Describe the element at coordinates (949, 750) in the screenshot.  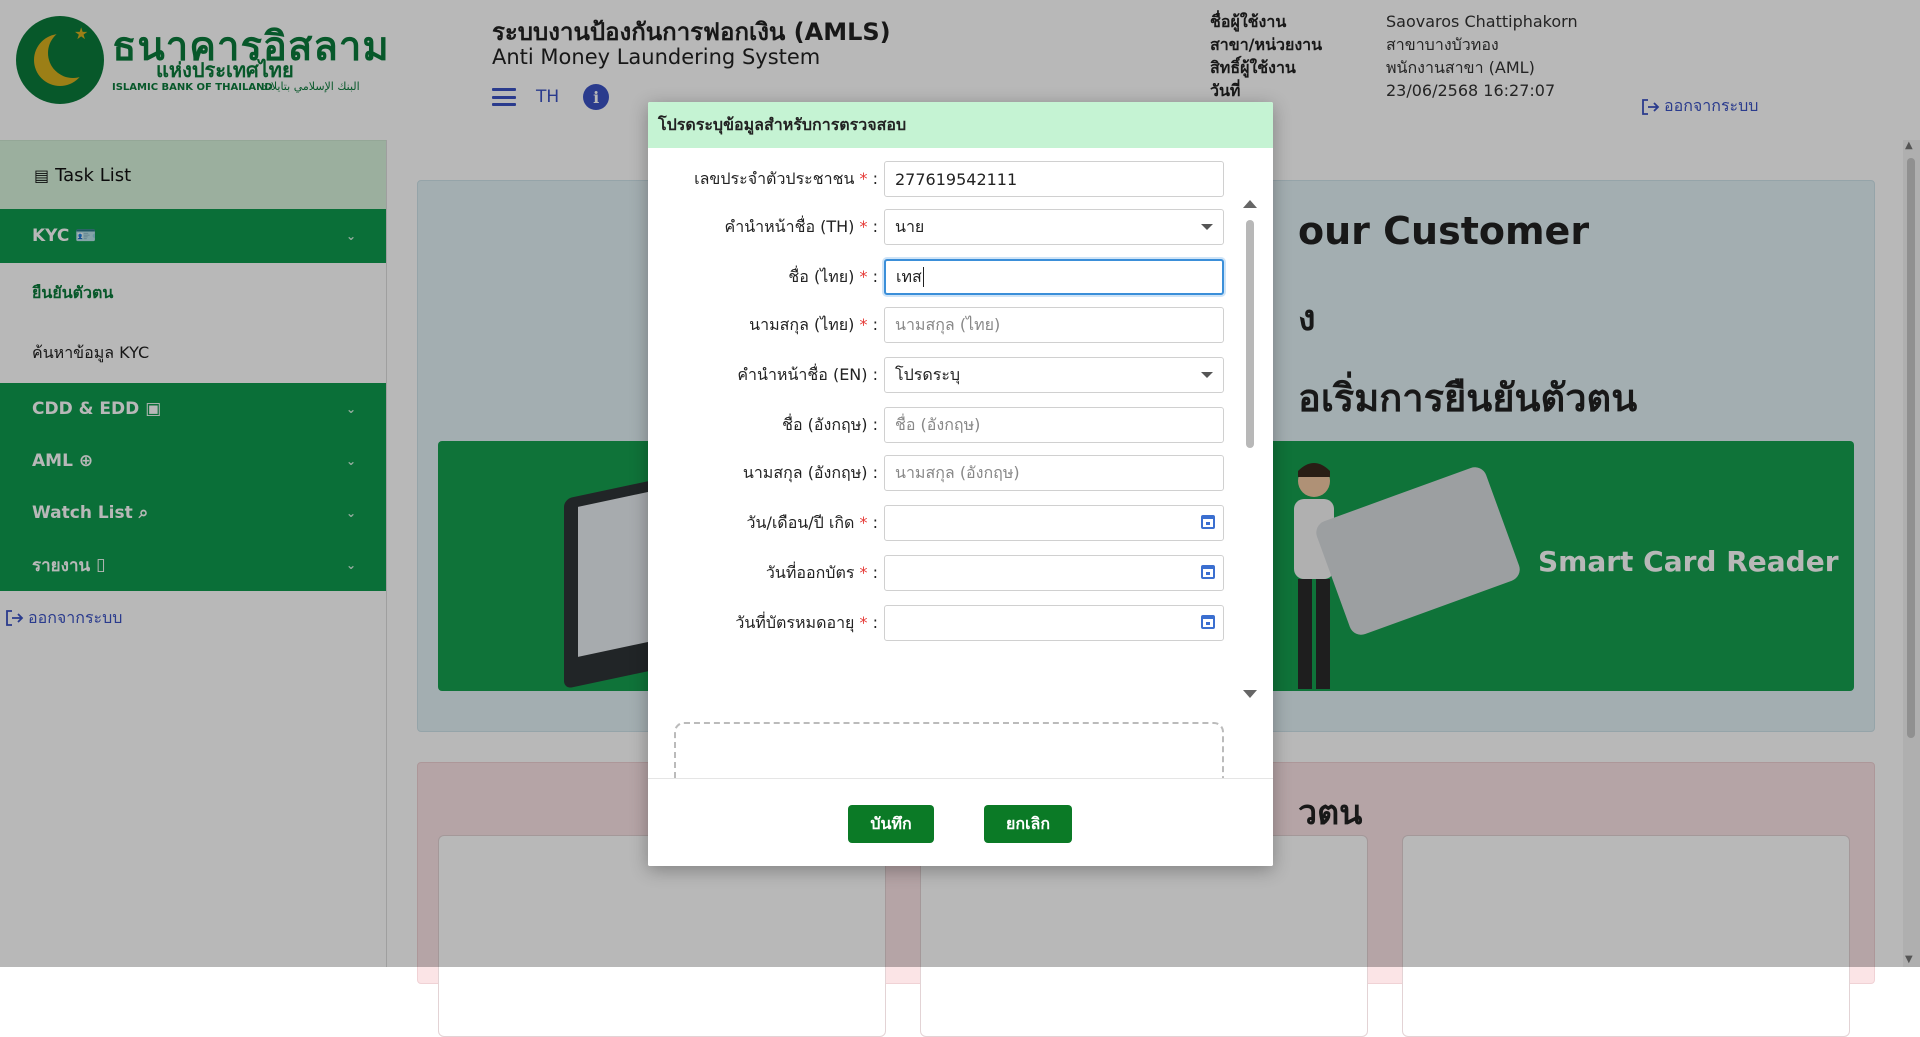
I see `upload-dropzone` at that location.